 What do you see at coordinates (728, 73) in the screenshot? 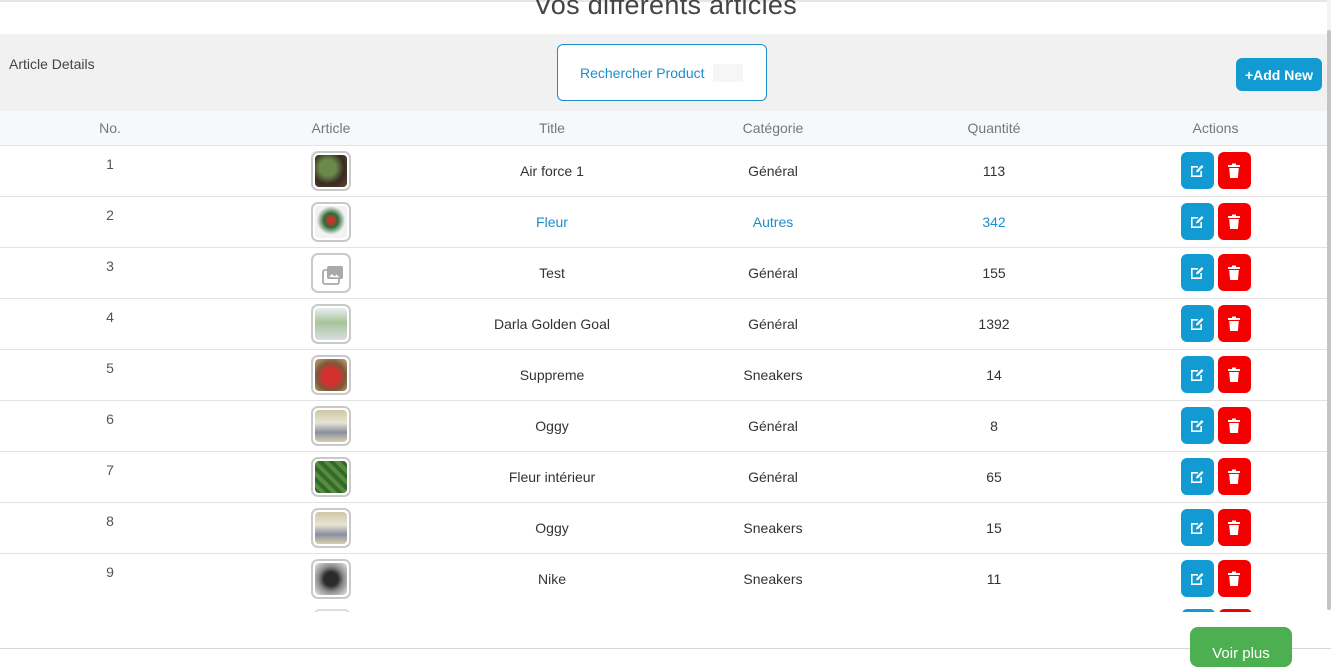
I see `search-input-shade` at bounding box center [728, 73].